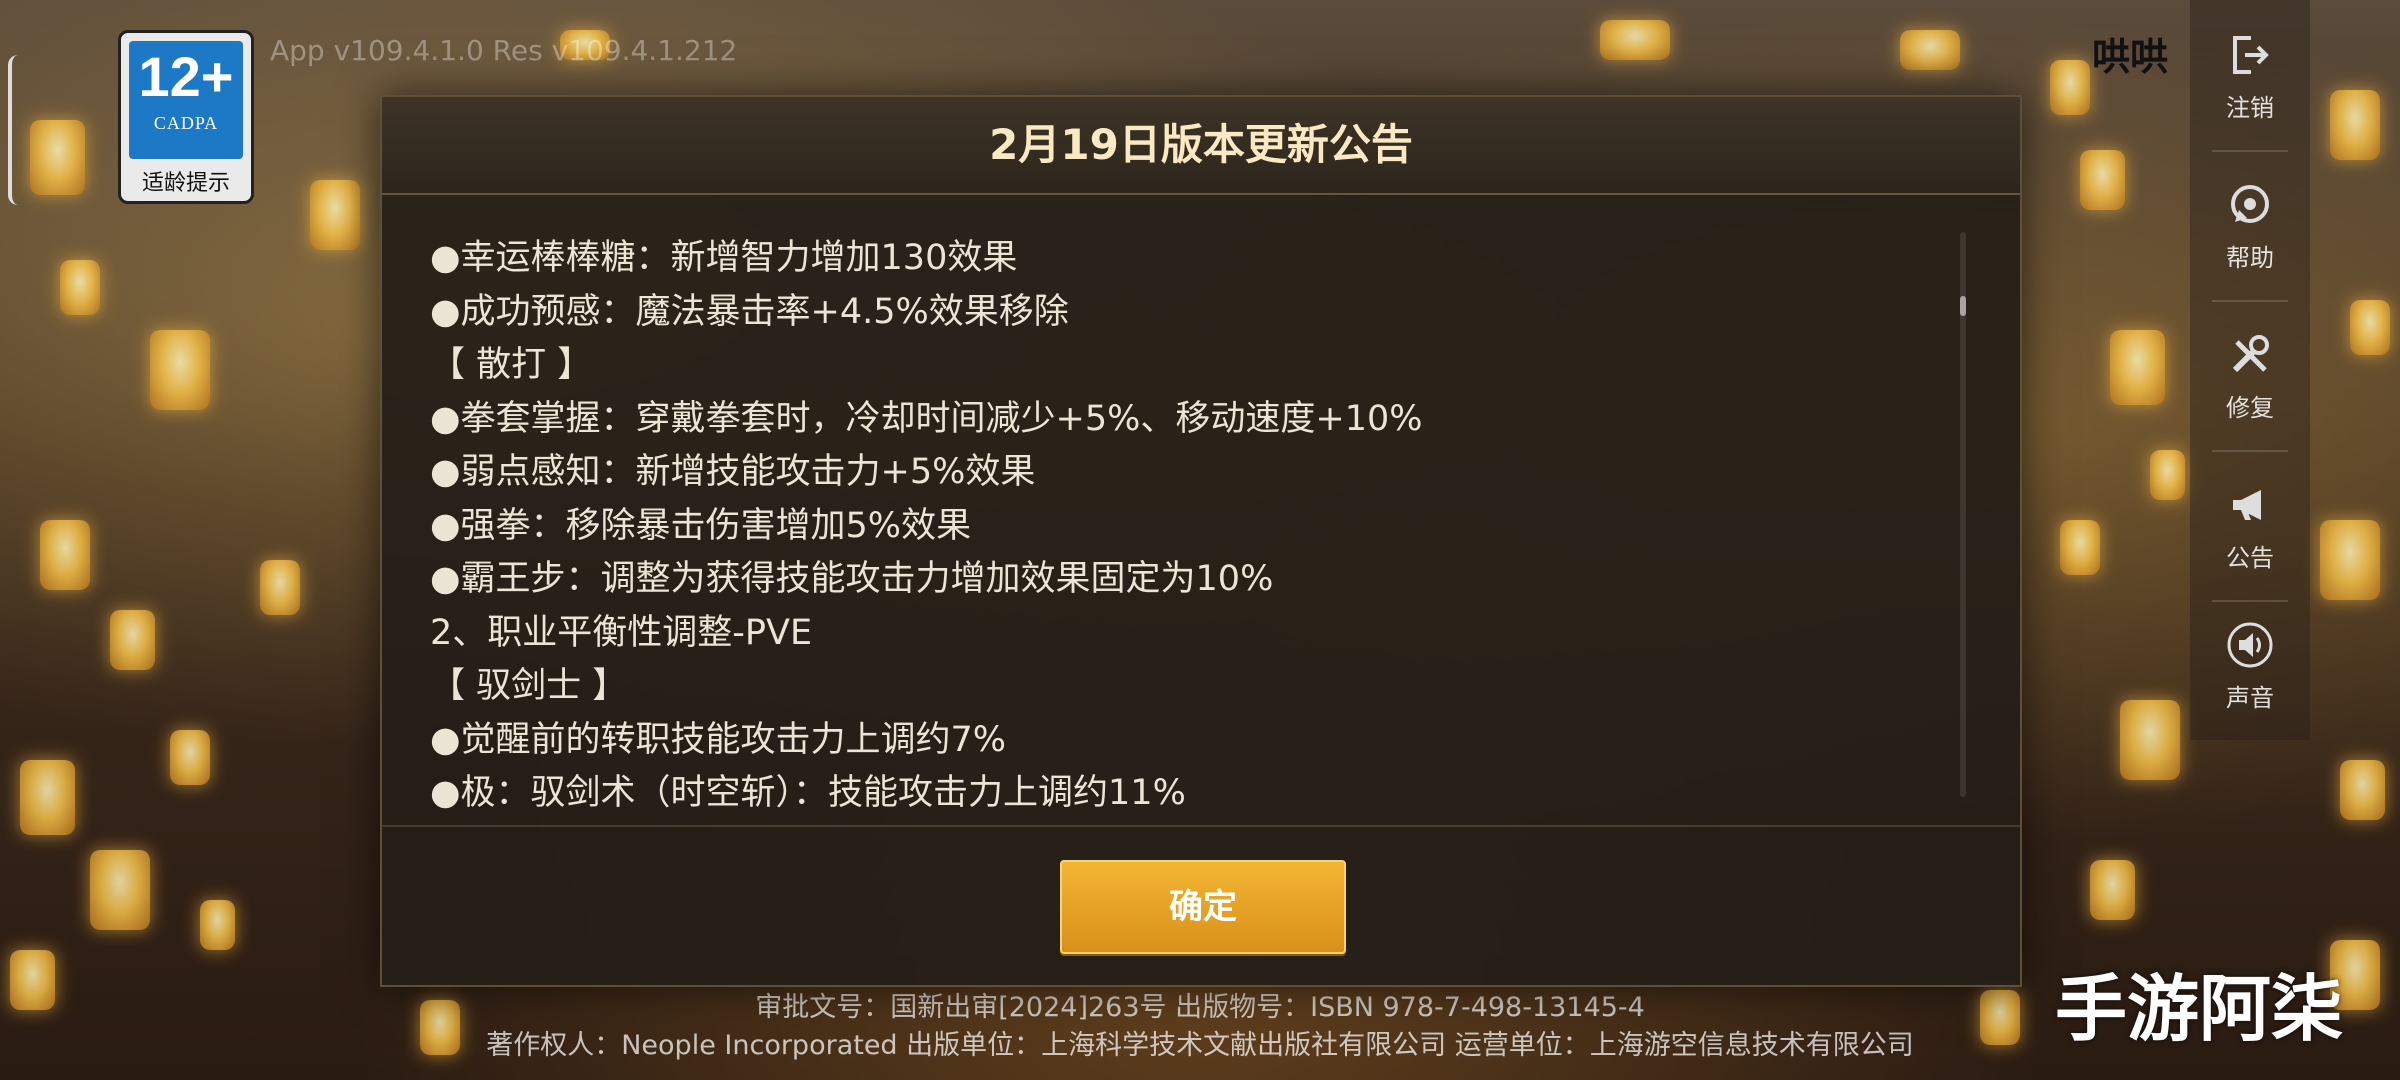  What do you see at coordinates (701, 525) in the screenshot?
I see `announcement-line: ●强拳：移除暴击伤害增加5%效果` at bounding box center [701, 525].